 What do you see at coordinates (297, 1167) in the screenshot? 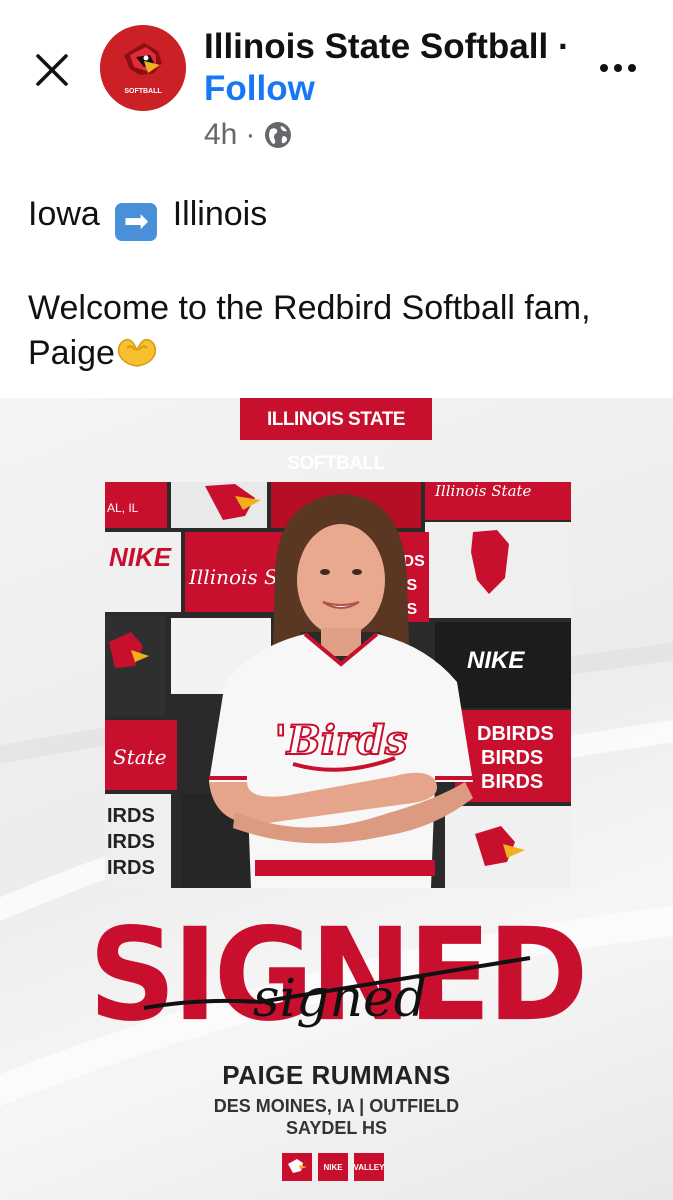
I see `redbird-logo-icon` at bounding box center [297, 1167].